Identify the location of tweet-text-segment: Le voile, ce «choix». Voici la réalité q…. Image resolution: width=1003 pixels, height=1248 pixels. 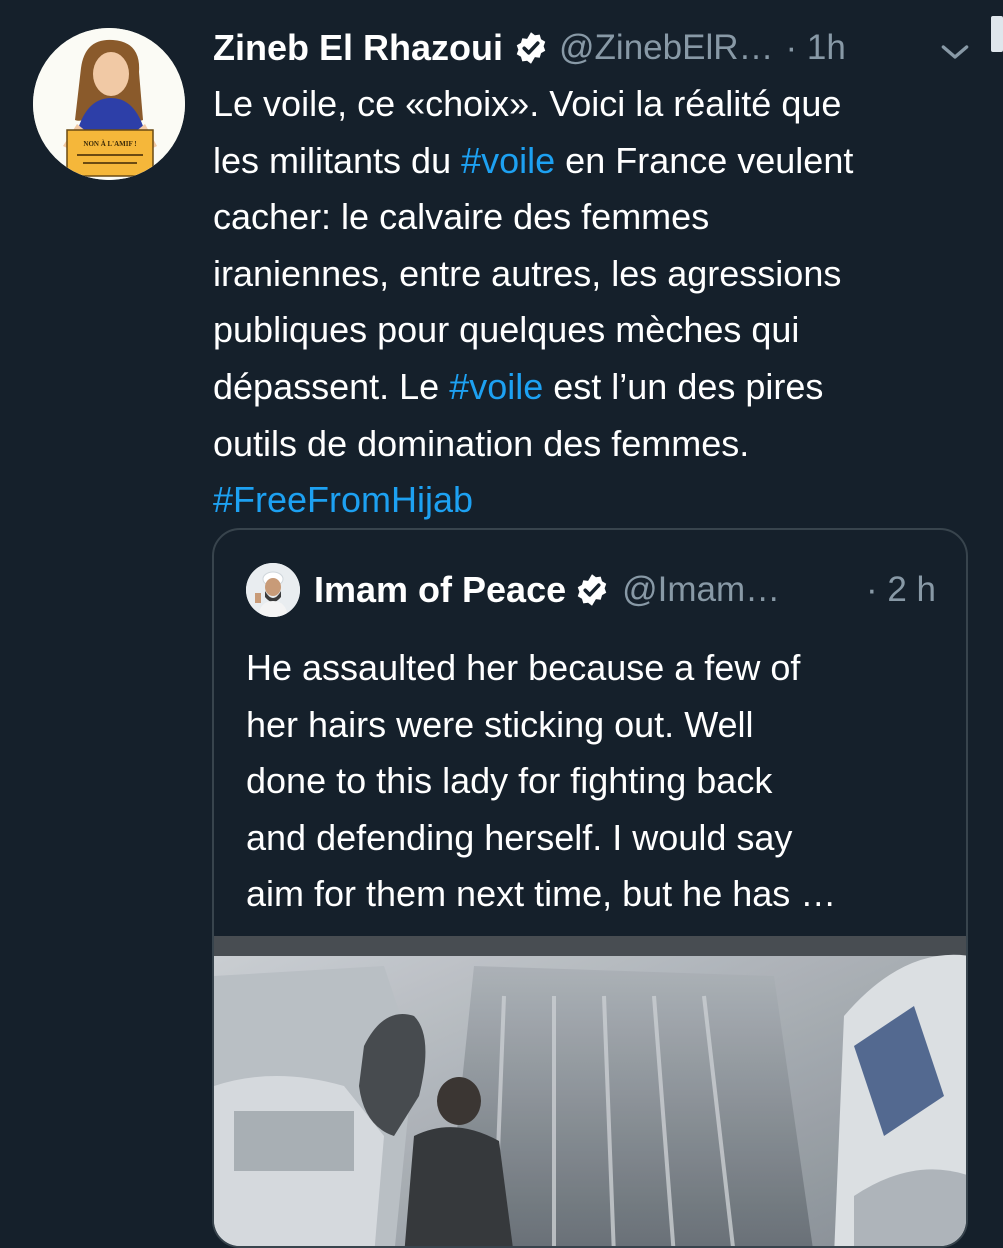
(527, 103).